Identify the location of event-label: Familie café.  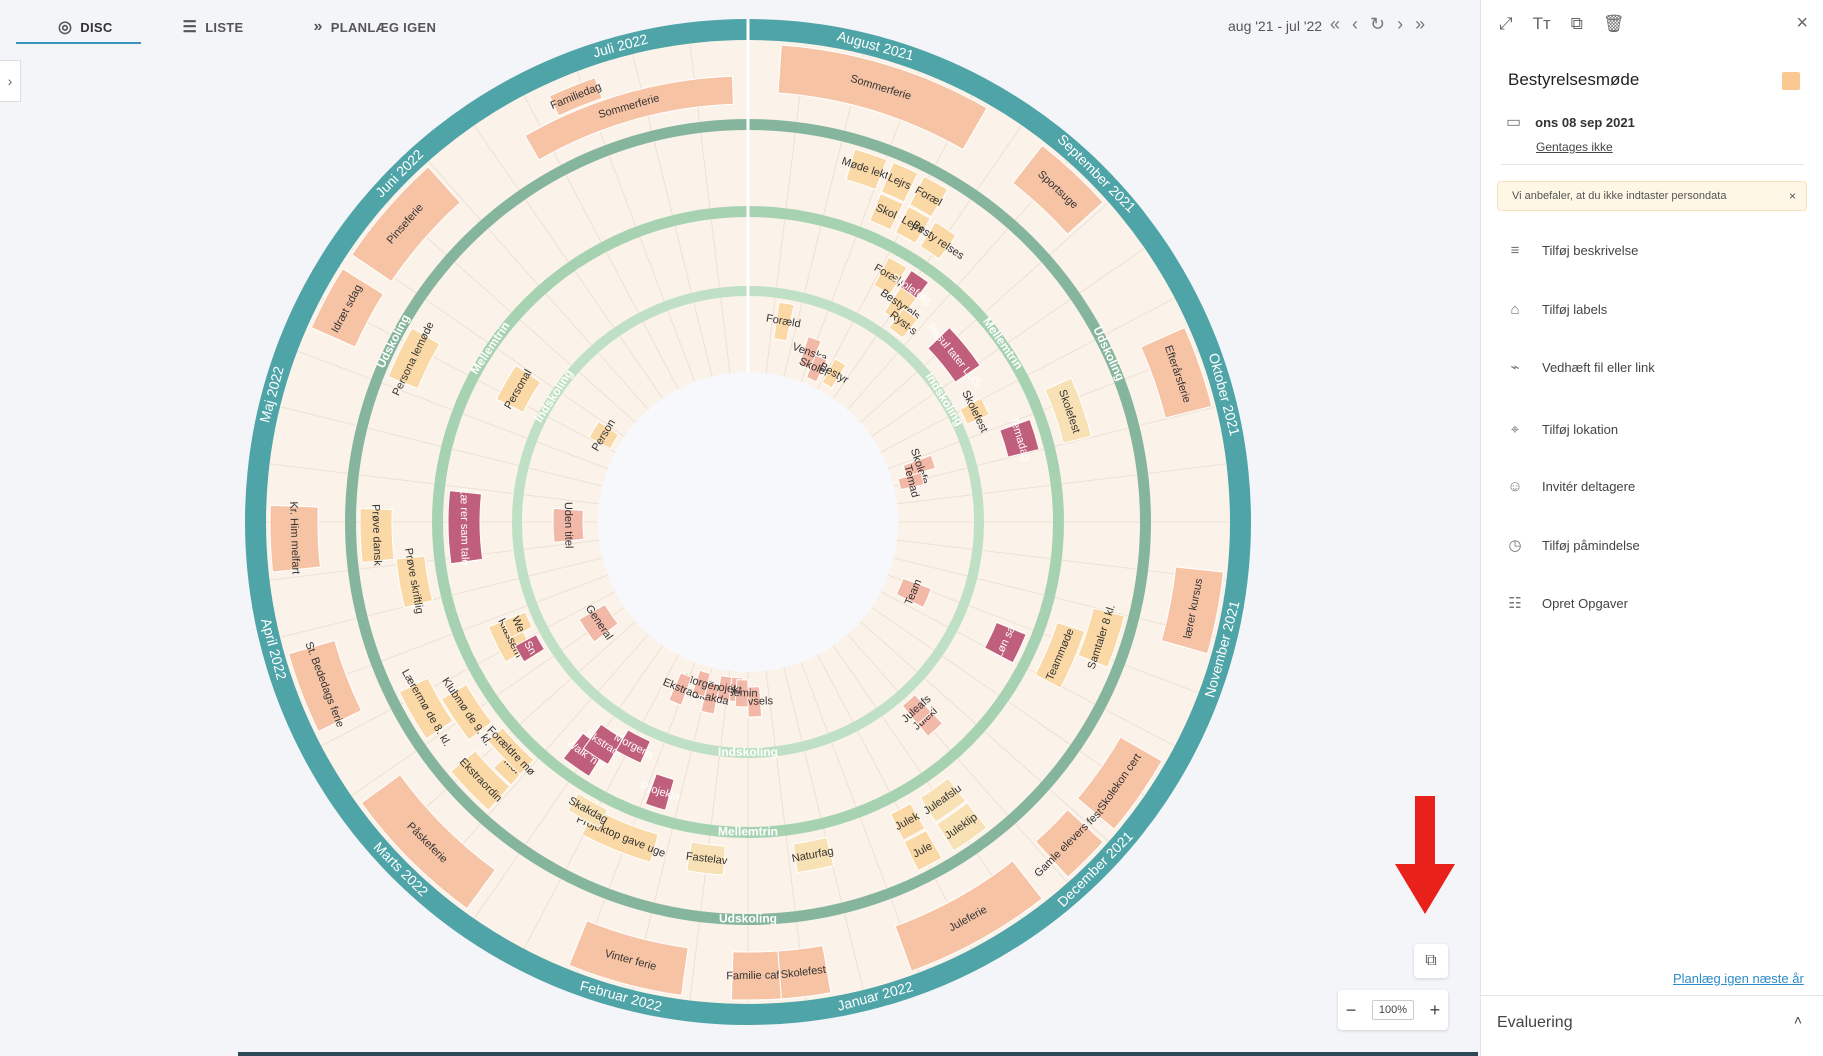
(755, 975).